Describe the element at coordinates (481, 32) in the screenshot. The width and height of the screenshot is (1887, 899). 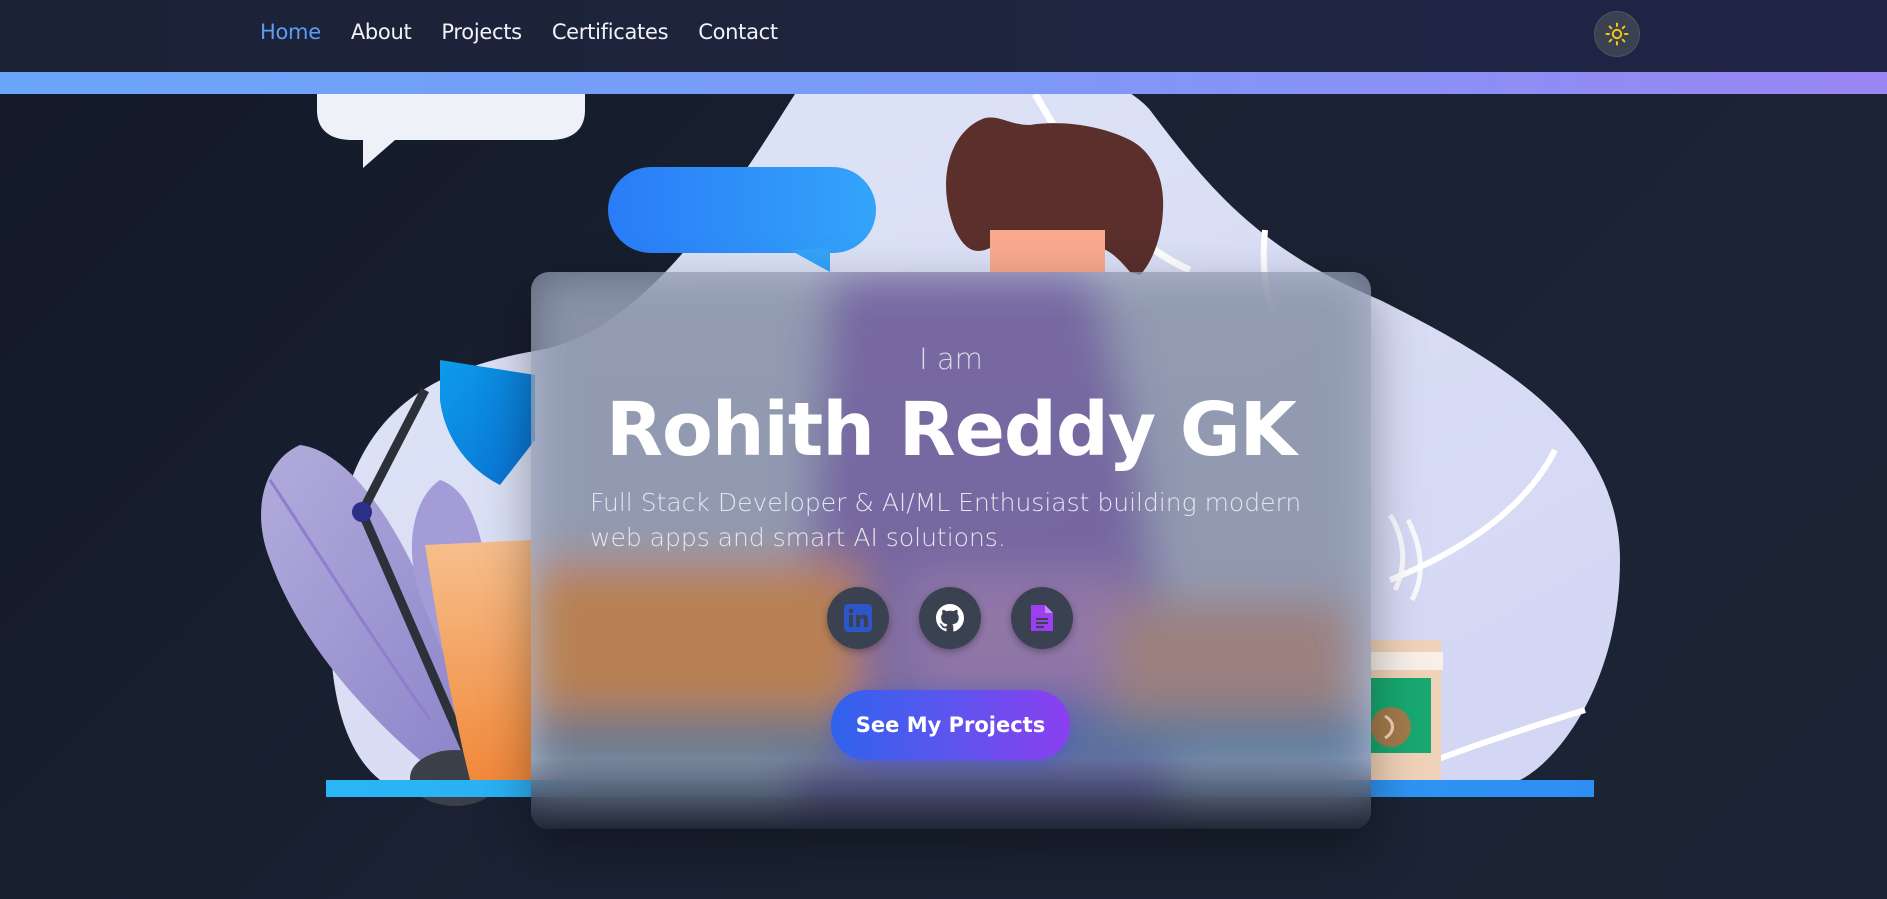
I see `nav-projects: Projects` at that location.